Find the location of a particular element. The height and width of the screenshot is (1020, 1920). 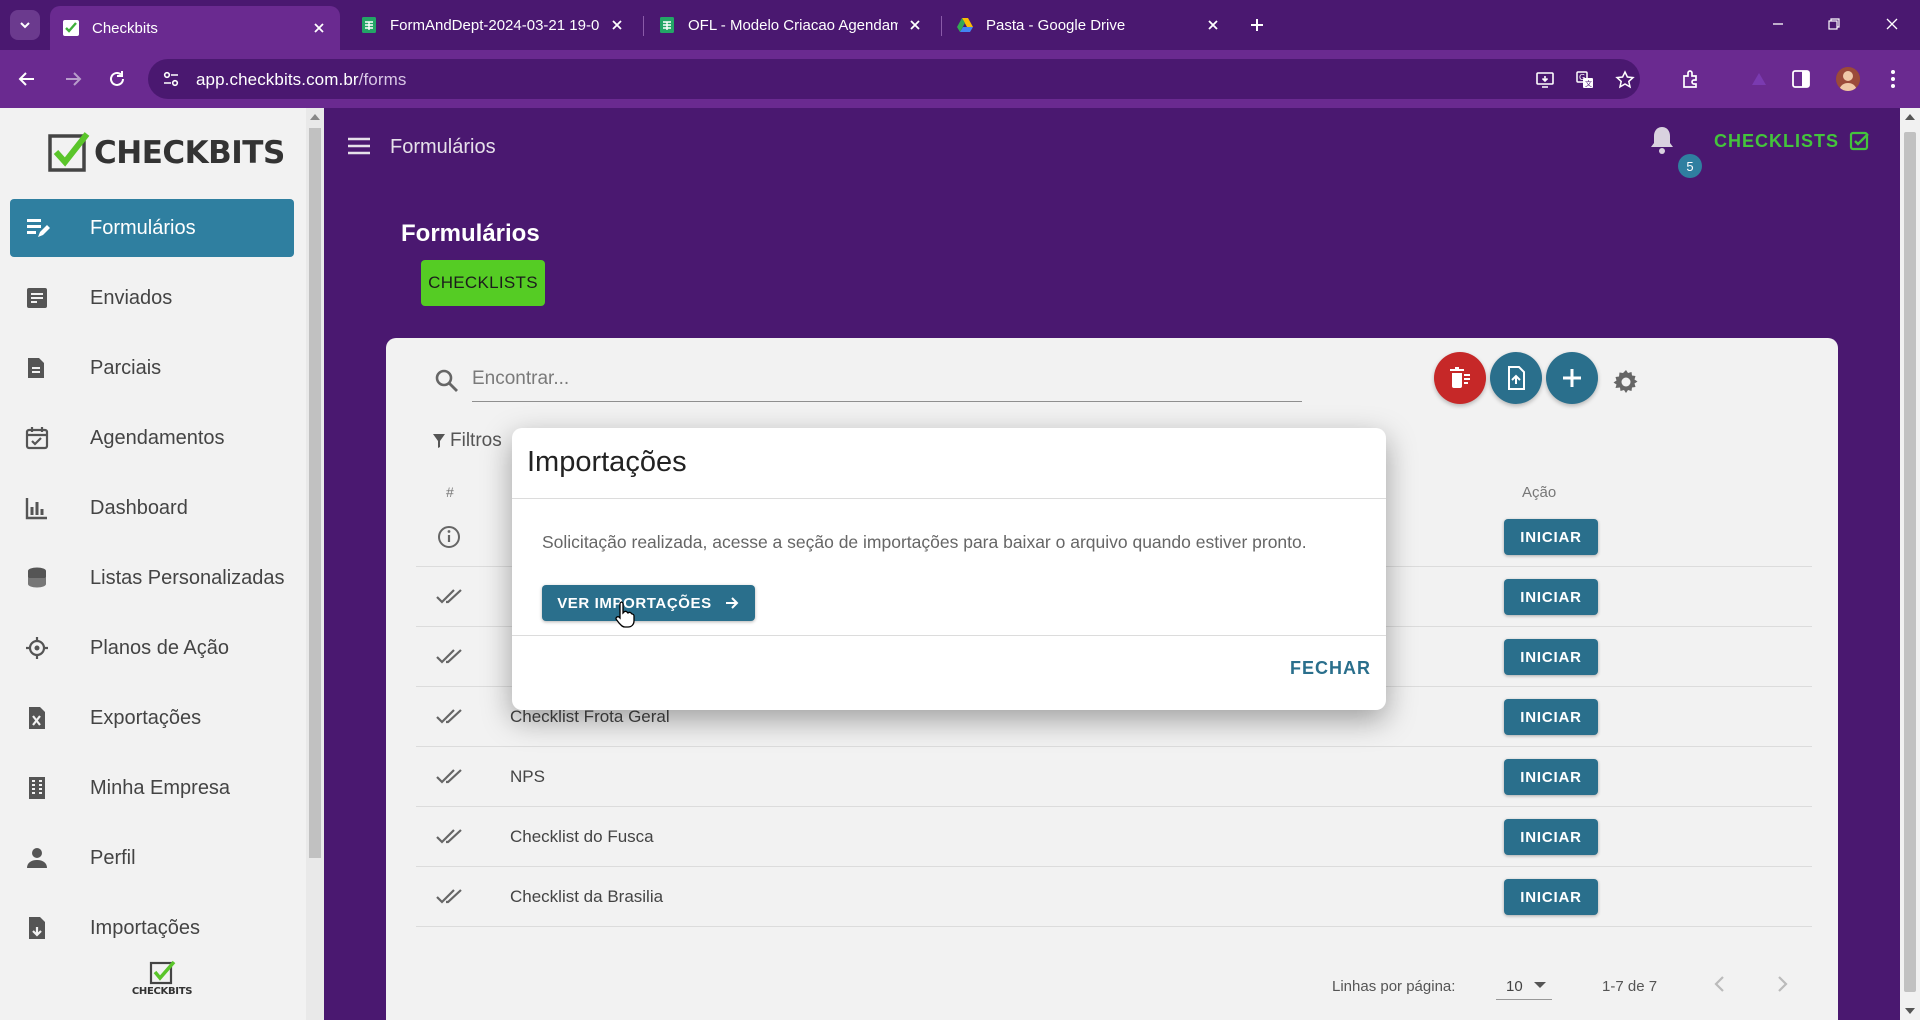

form-name: Checklist do Fusca is located at coordinates (582, 836).